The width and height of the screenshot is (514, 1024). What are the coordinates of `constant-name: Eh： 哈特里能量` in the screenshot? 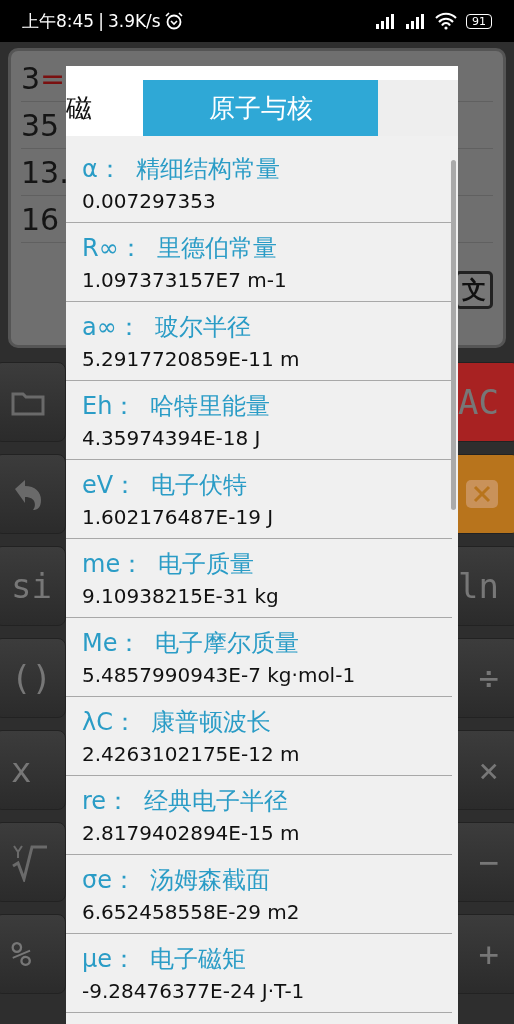 It's located at (267, 406).